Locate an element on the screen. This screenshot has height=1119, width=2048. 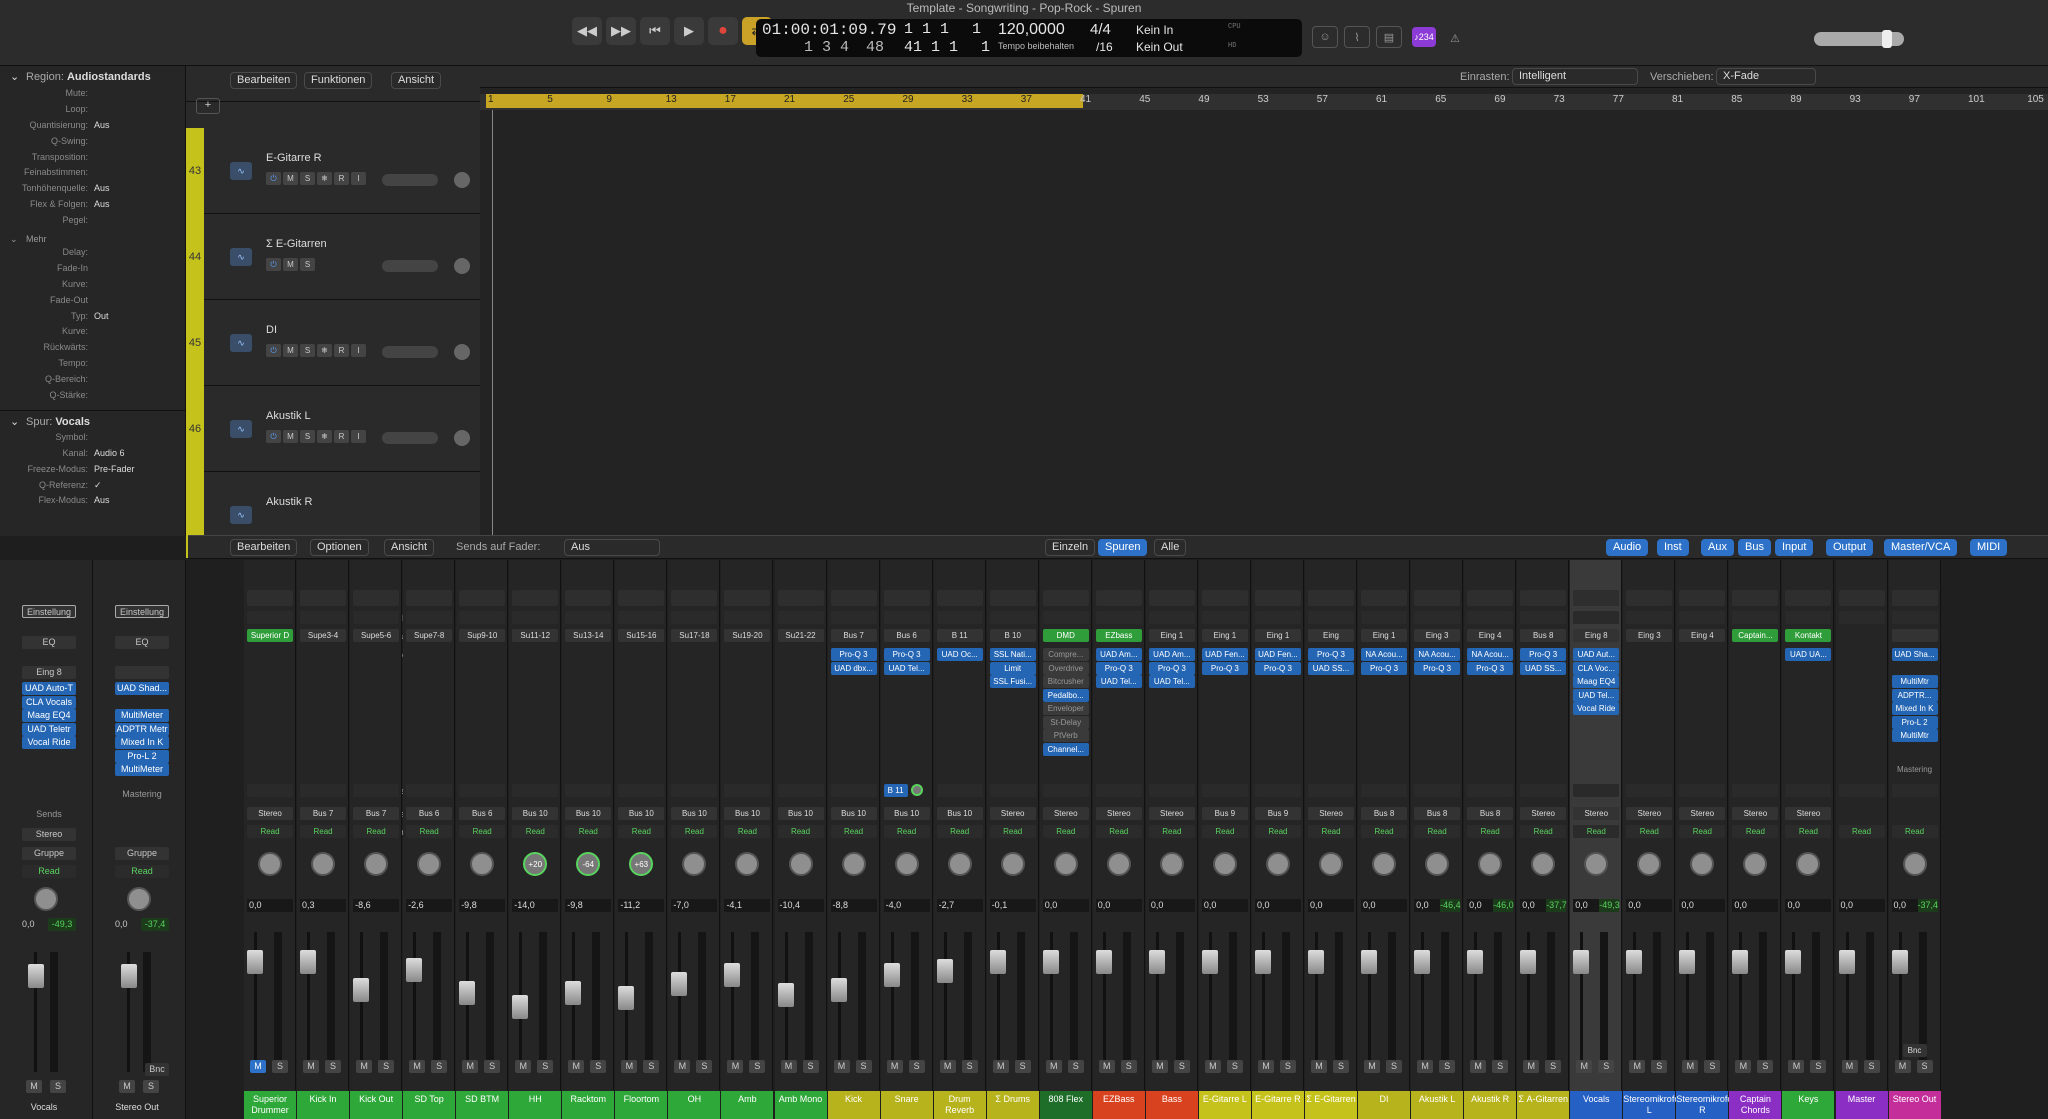
metronome-icon: ⚠ is located at coordinates (1455, 38).